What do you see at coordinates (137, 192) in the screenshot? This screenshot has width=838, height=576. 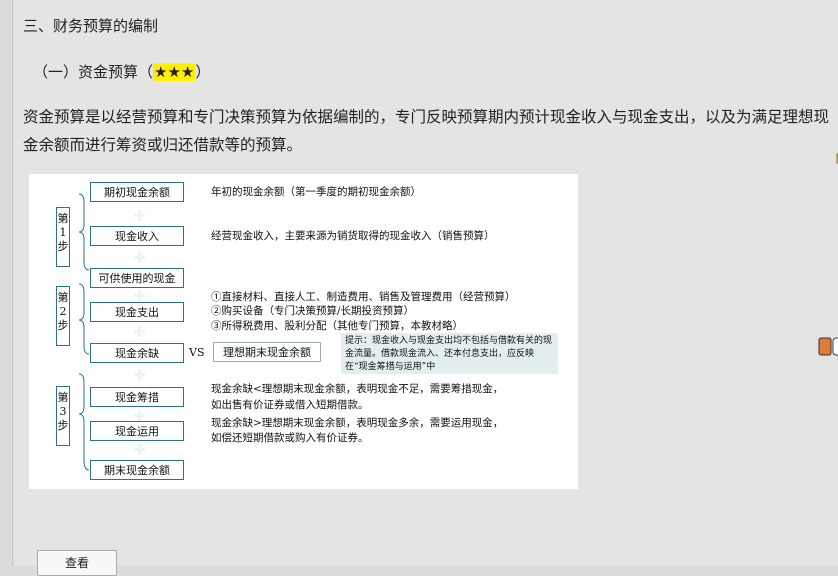 I see `opening-balance-box: 期初现金余额` at bounding box center [137, 192].